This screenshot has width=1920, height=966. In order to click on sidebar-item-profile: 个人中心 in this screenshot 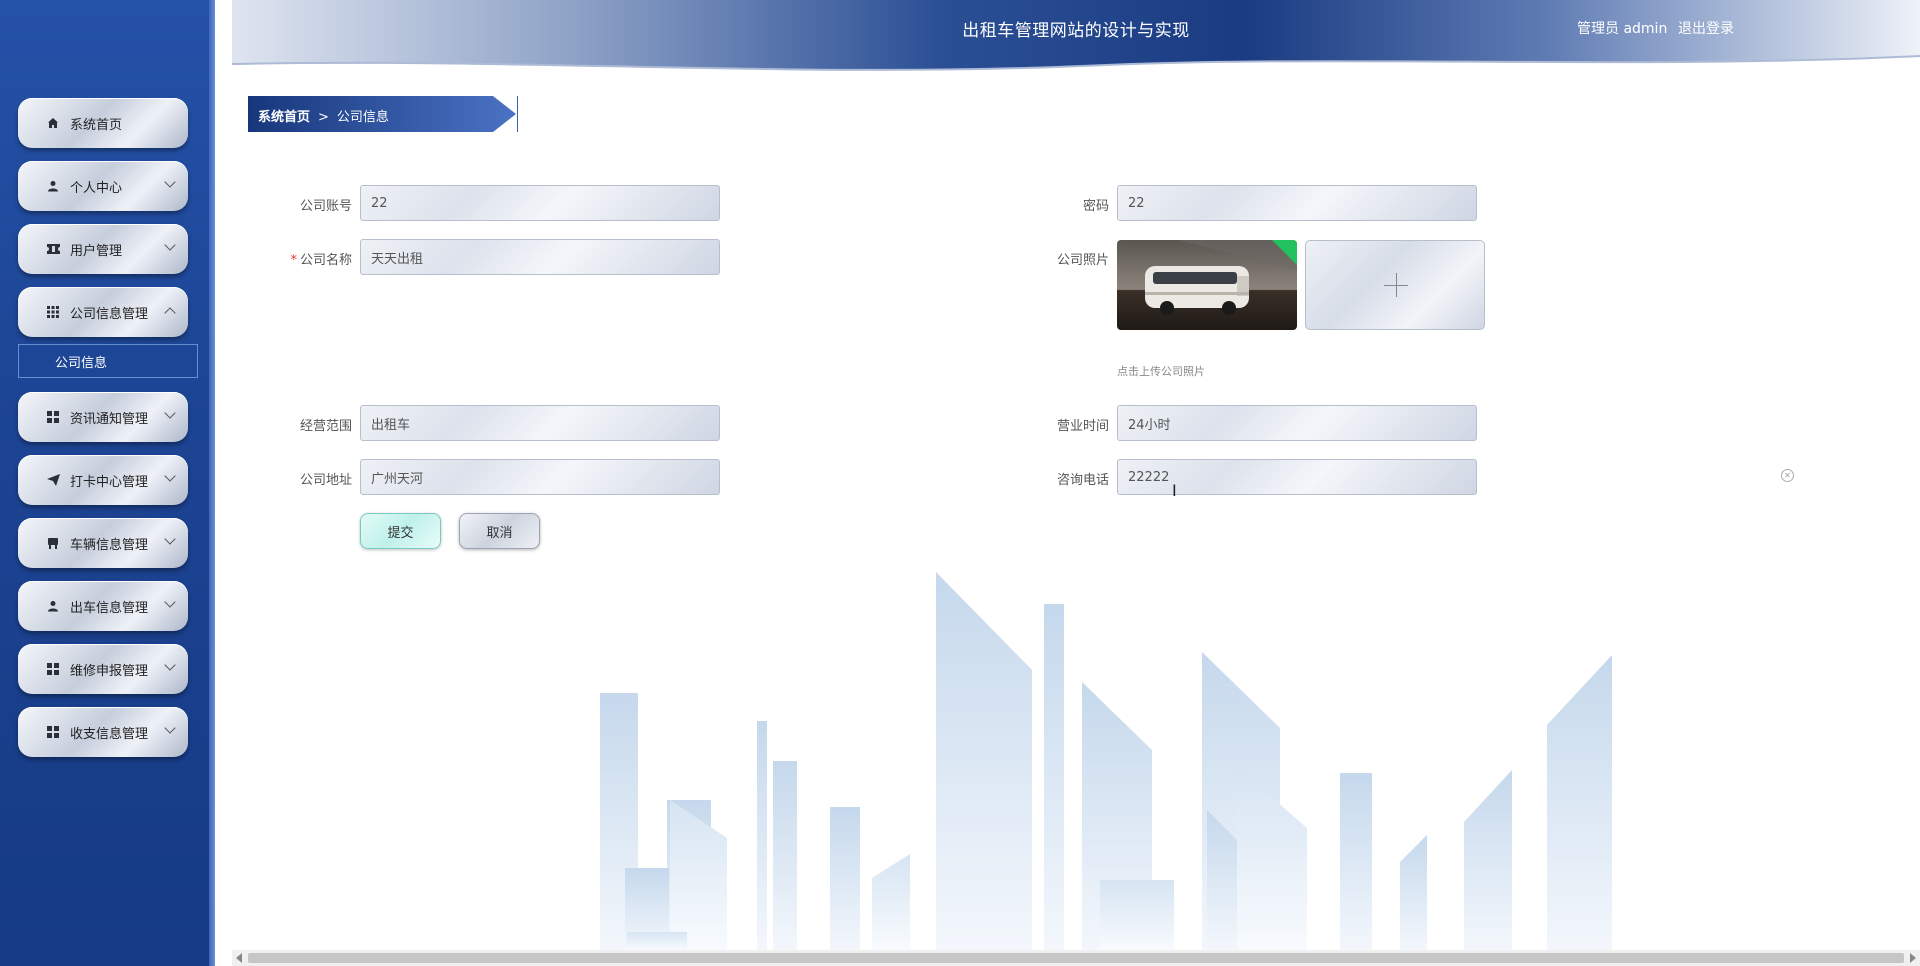, I will do `click(103, 186)`.